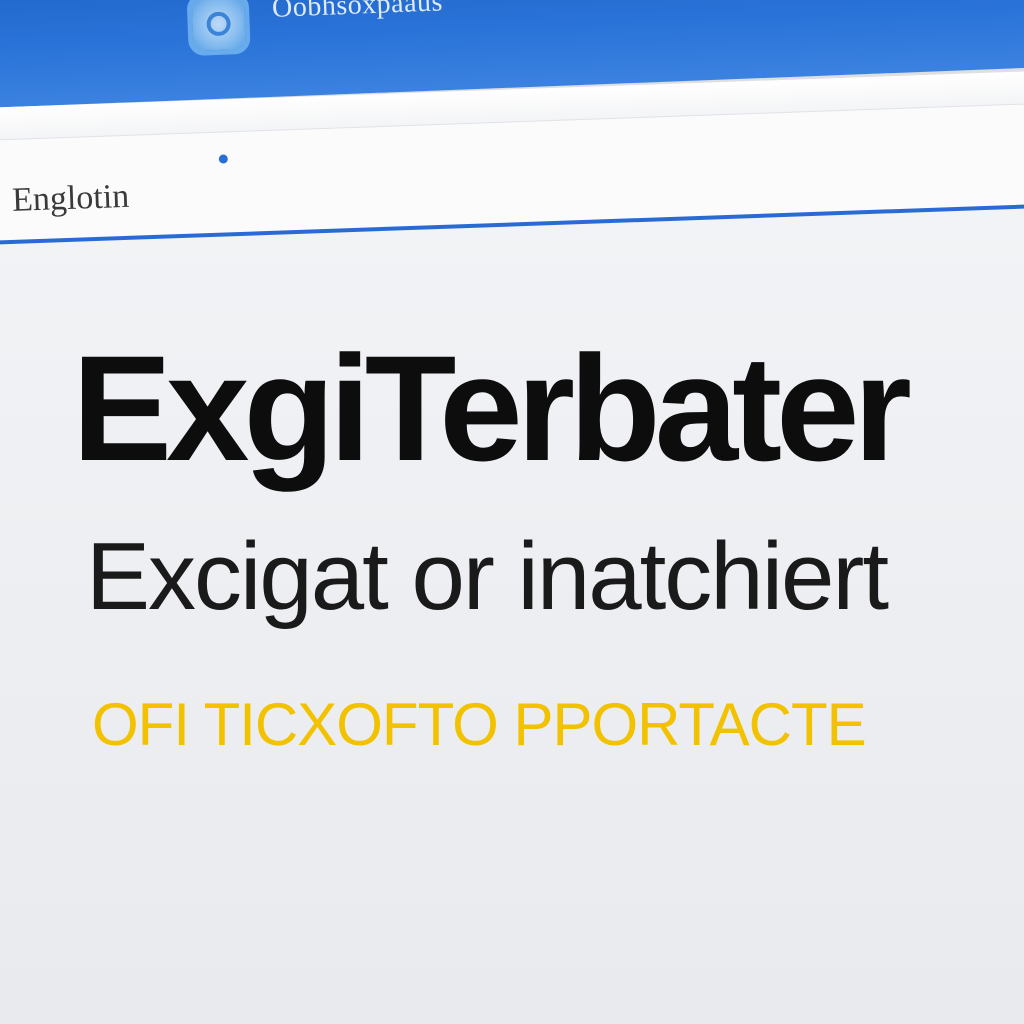 This screenshot has width=1024, height=1024. I want to click on app-logo-icon, so click(218, 28).